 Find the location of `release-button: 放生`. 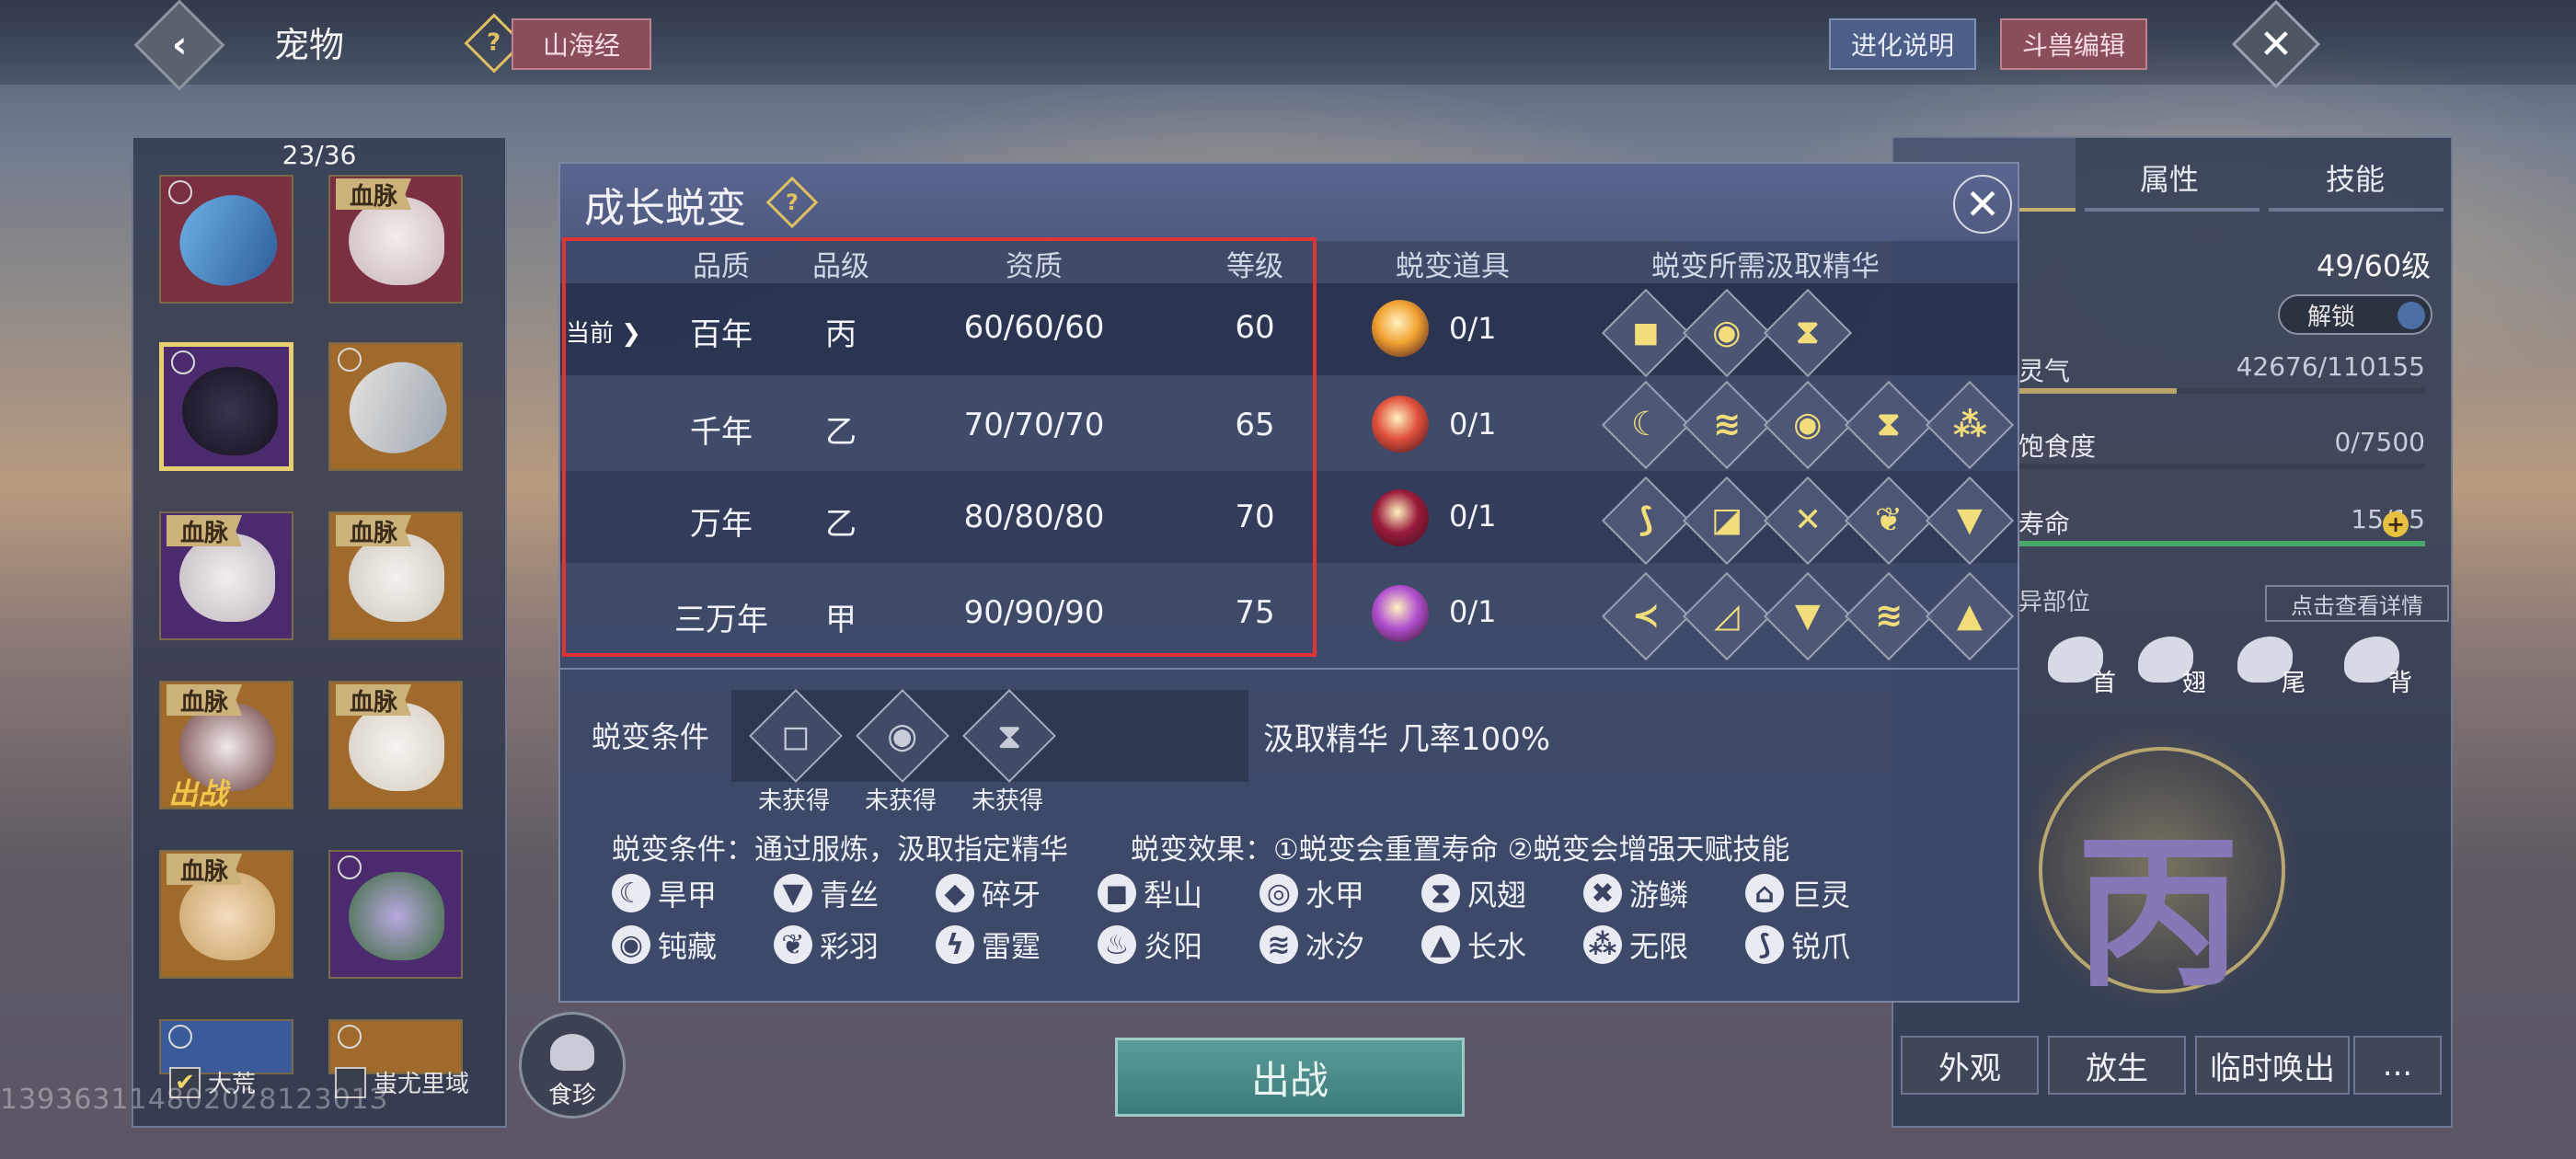

release-button: 放生 is located at coordinates (2117, 1065).